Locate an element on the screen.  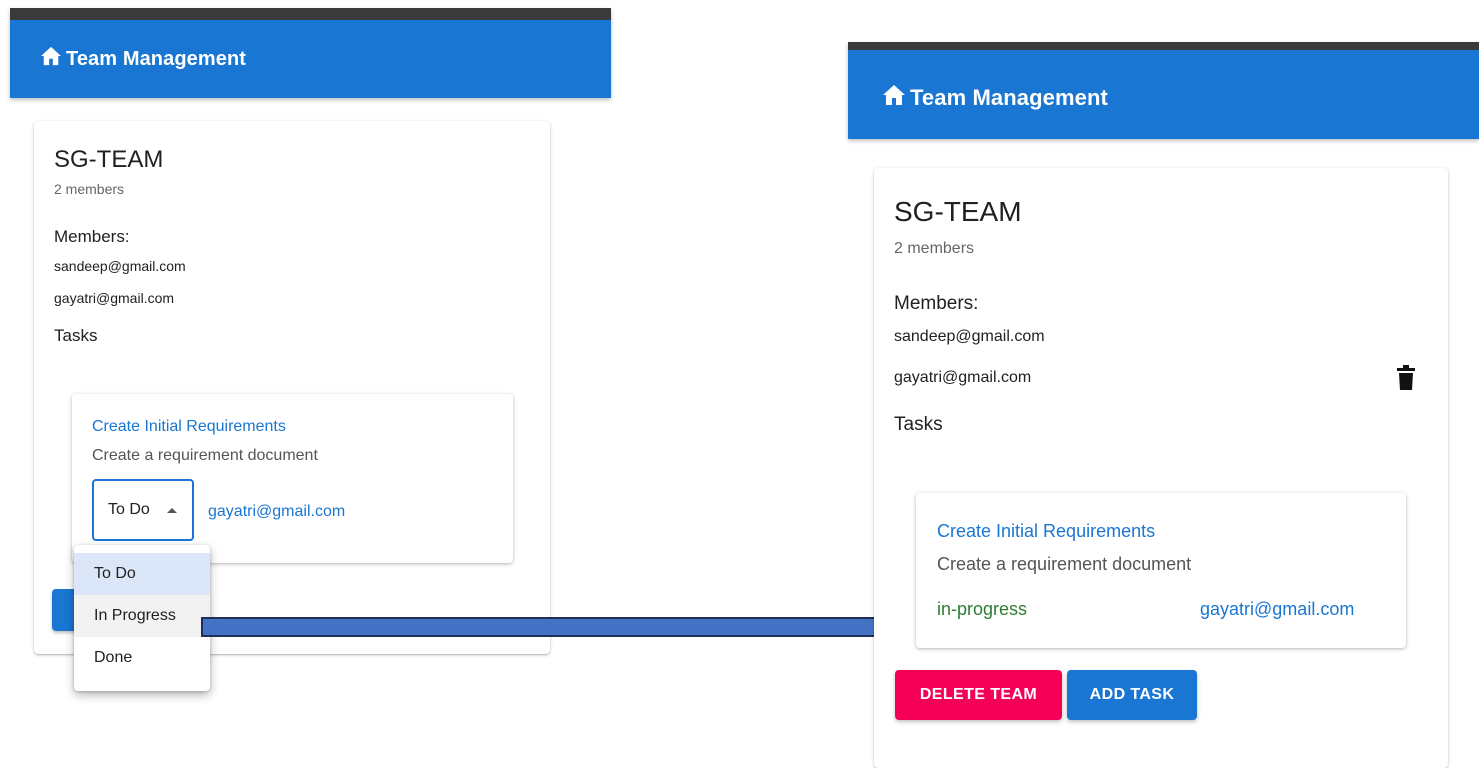
home-icon is located at coordinates (894, 98).